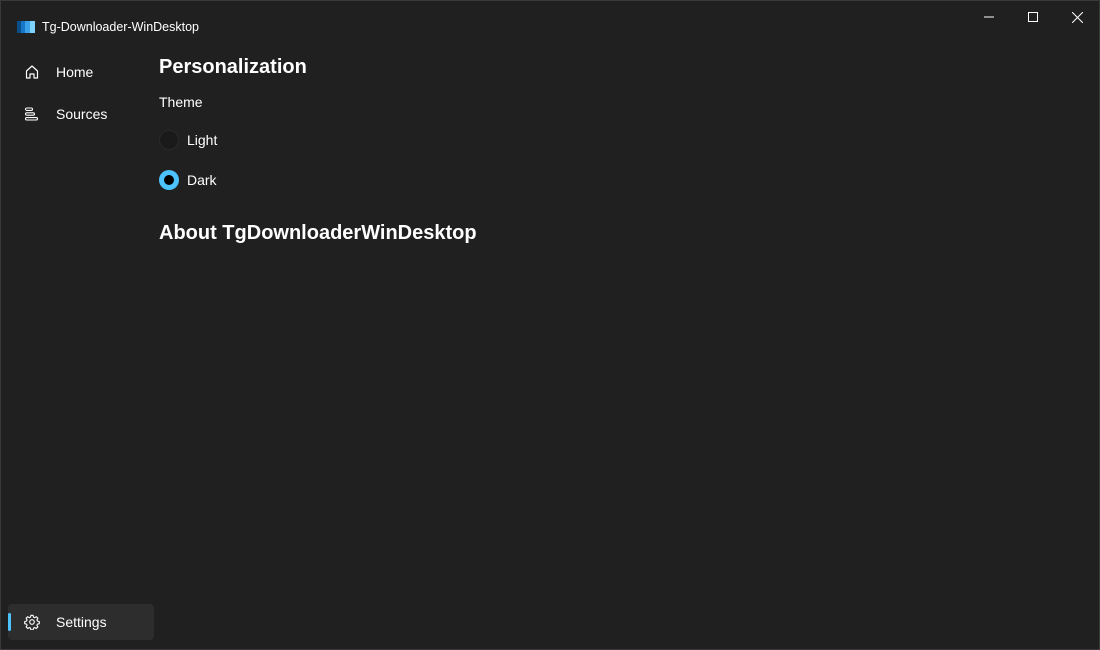 The height and width of the screenshot is (650, 1100). What do you see at coordinates (202, 180) in the screenshot?
I see `theme-radio-dark-label: Dark` at bounding box center [202, 180].